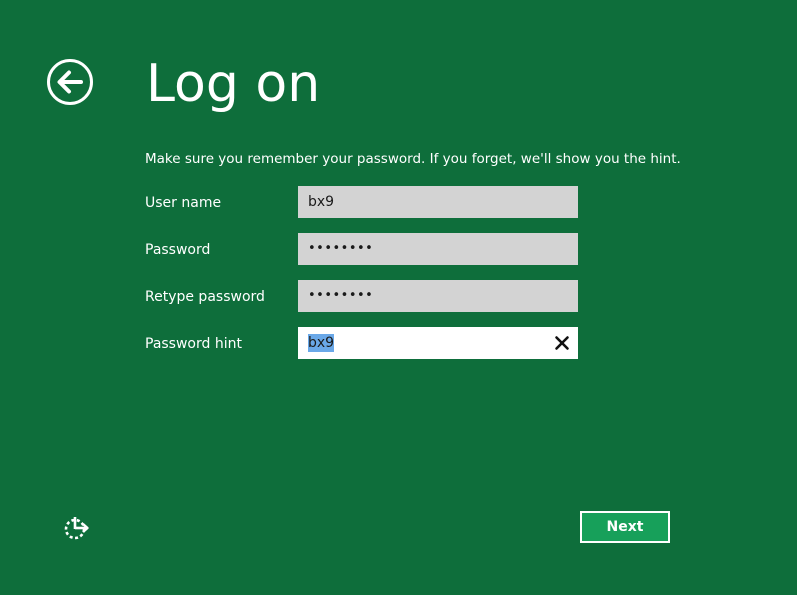  I want to click on retype-password-field: ••••••••, so click(438, 296).